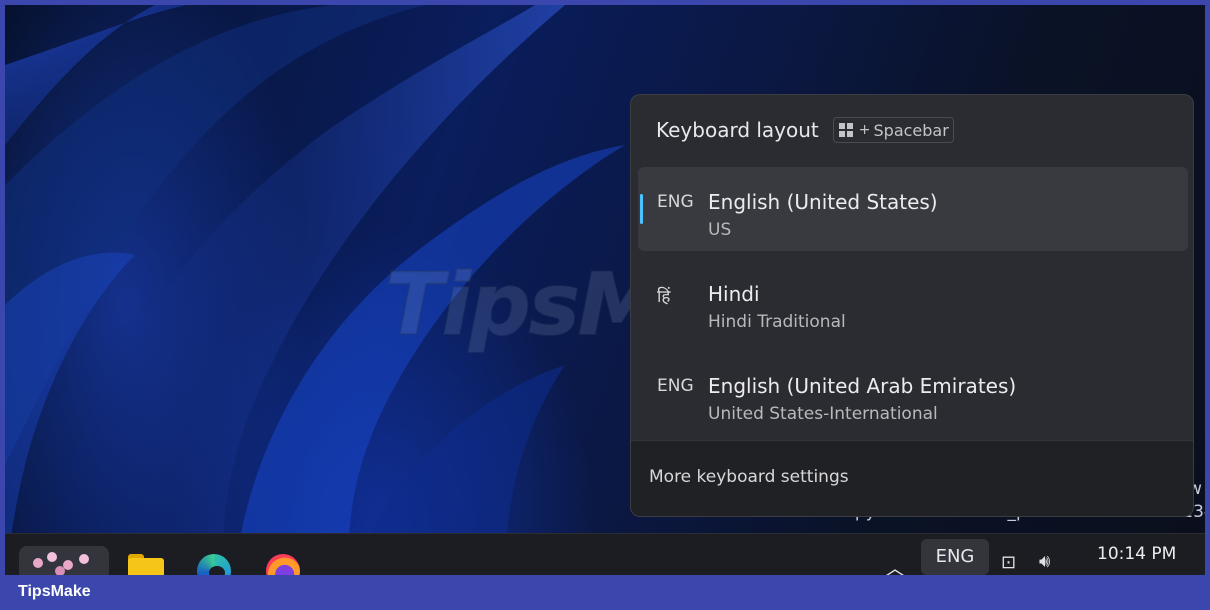 The width and height of the screenshot is (1210, 610). Describe the element at coordinates (641, 209) in the screenshot. I see `selected-indicator` at that location.